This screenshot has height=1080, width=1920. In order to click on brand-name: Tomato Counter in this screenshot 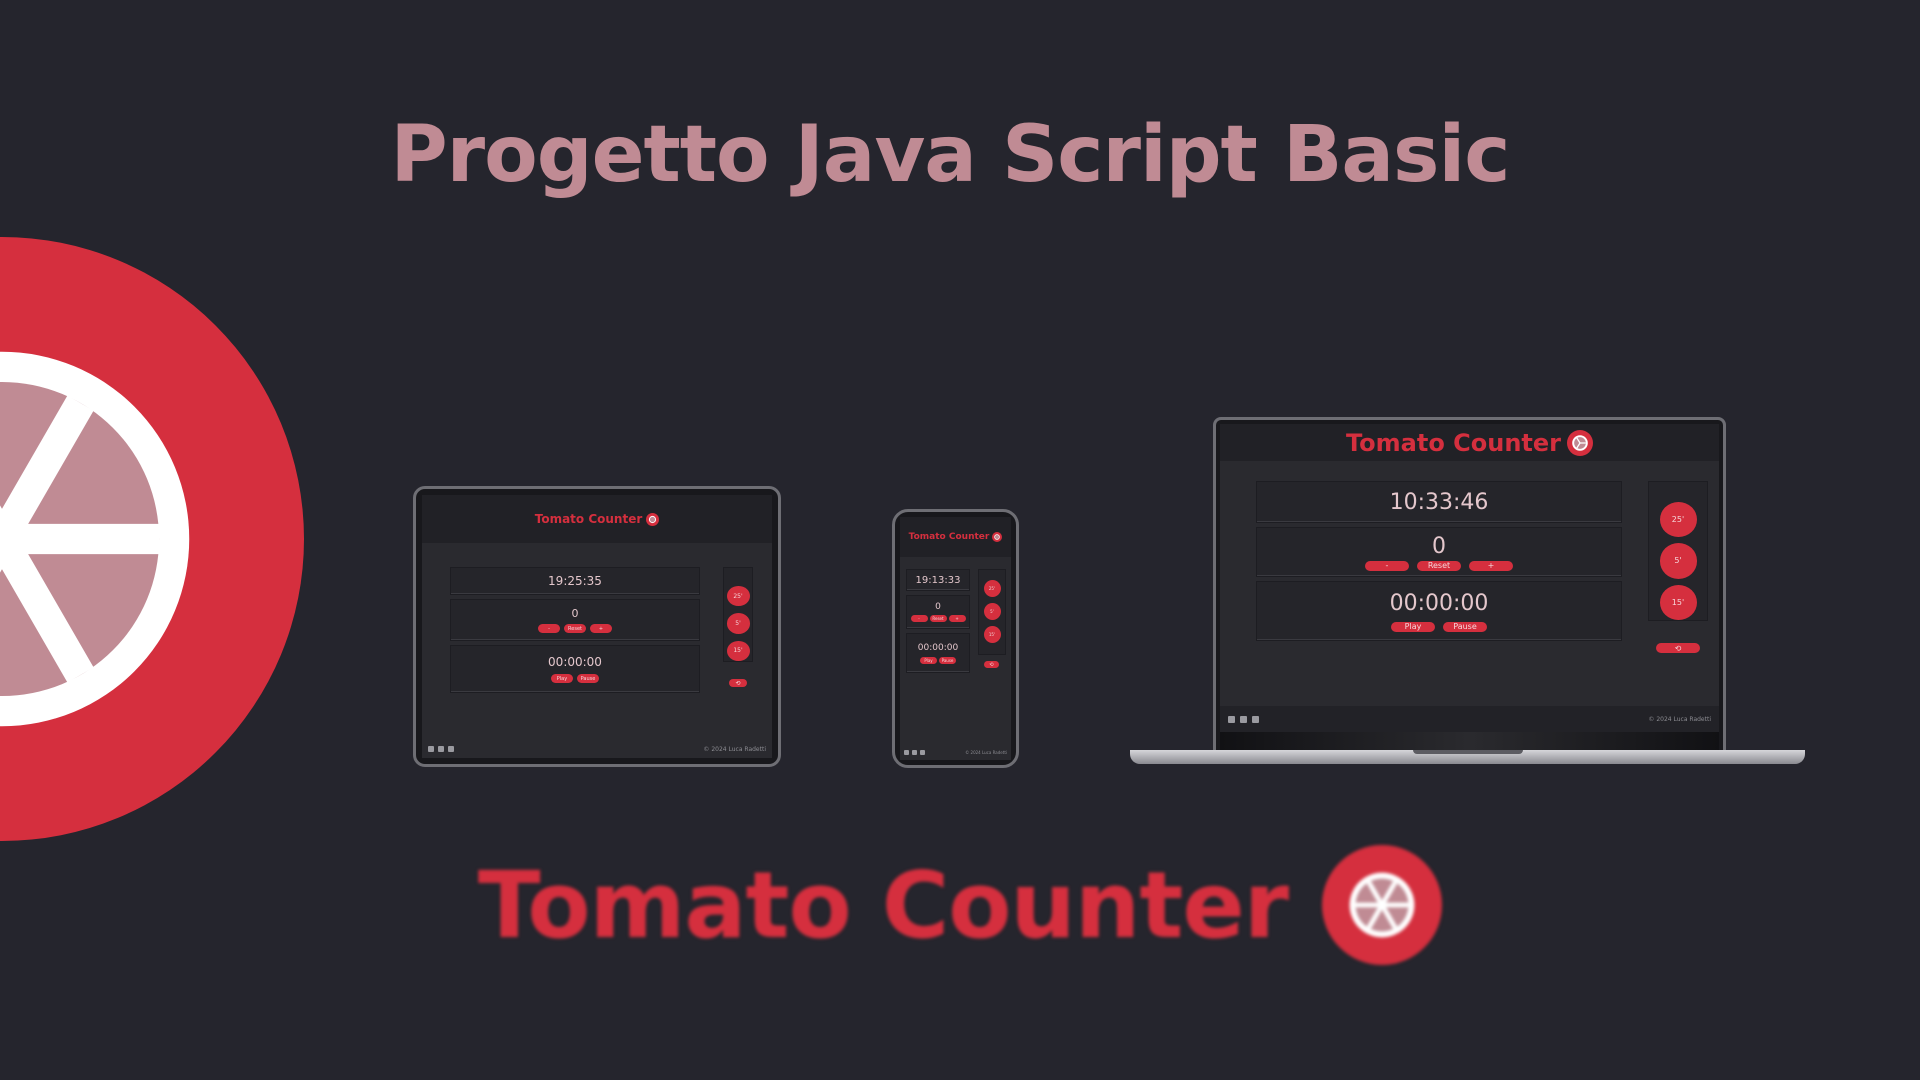, I will do `click(883, 905)`.